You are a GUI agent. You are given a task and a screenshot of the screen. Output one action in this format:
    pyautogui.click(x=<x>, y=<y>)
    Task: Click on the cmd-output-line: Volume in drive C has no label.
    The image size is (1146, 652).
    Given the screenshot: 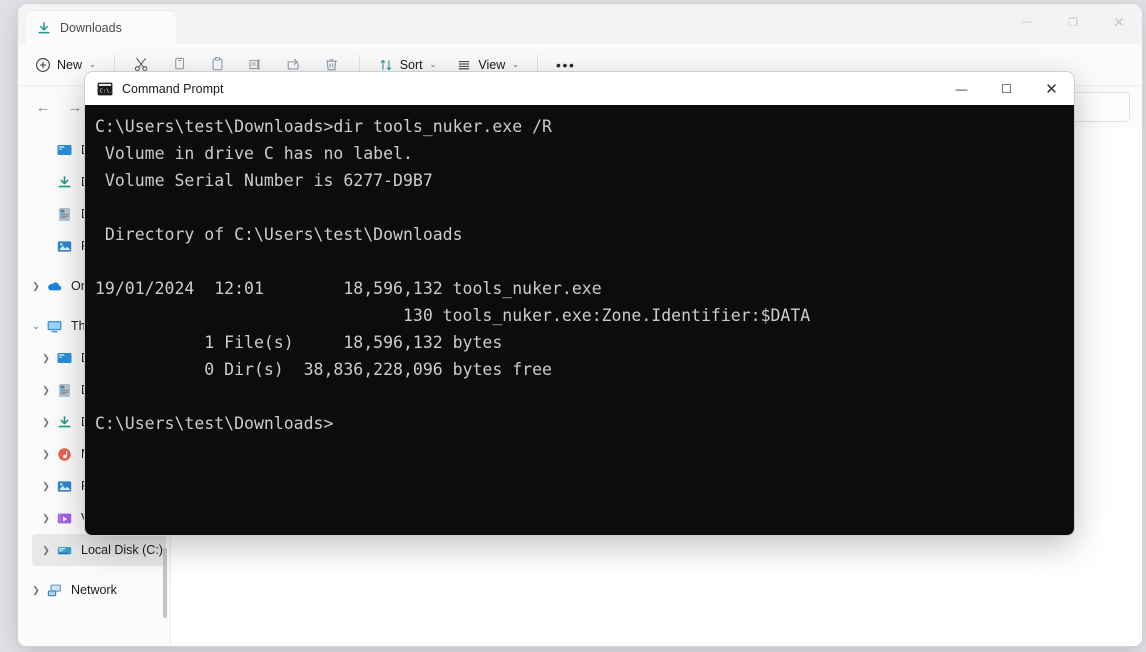 What is the action you would take?
    pyautogui.click(x=254, y=153)
    